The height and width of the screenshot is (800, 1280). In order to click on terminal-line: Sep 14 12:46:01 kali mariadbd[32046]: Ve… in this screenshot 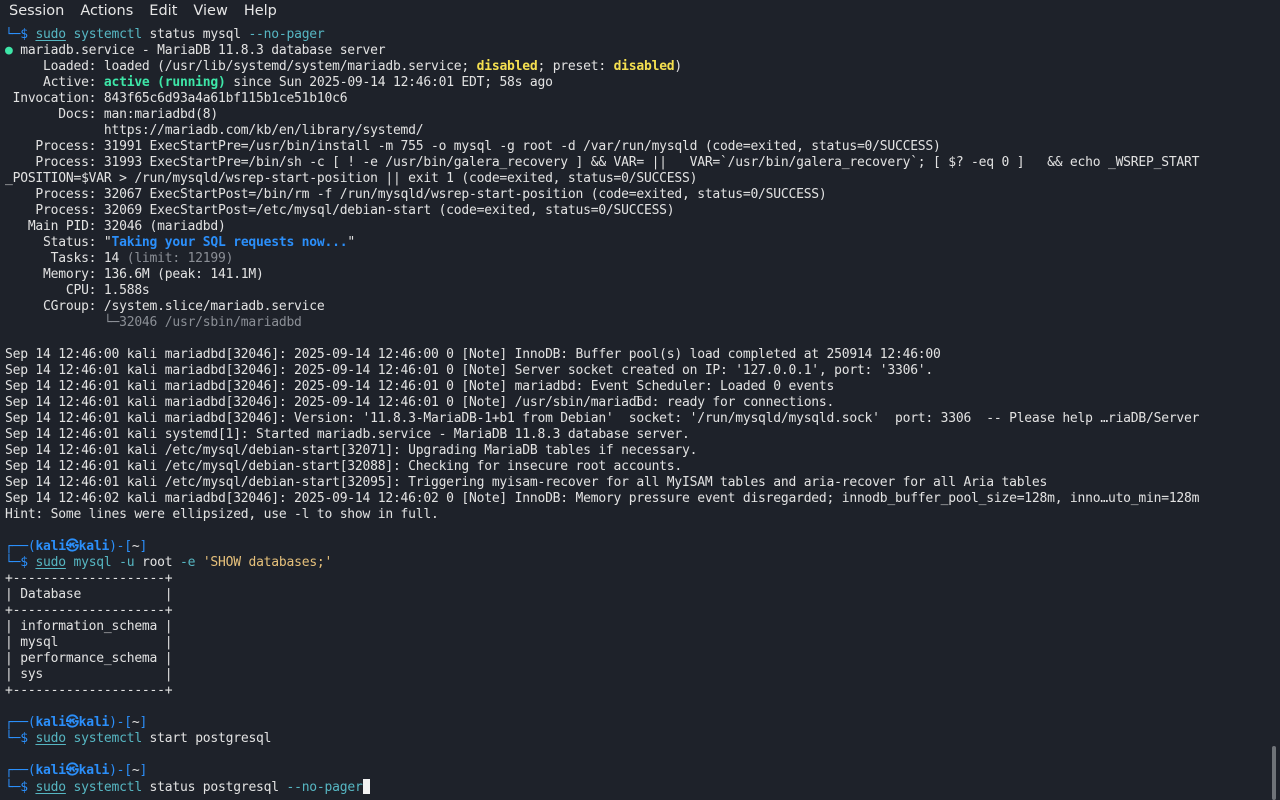, I will do `click(602, 419)`.